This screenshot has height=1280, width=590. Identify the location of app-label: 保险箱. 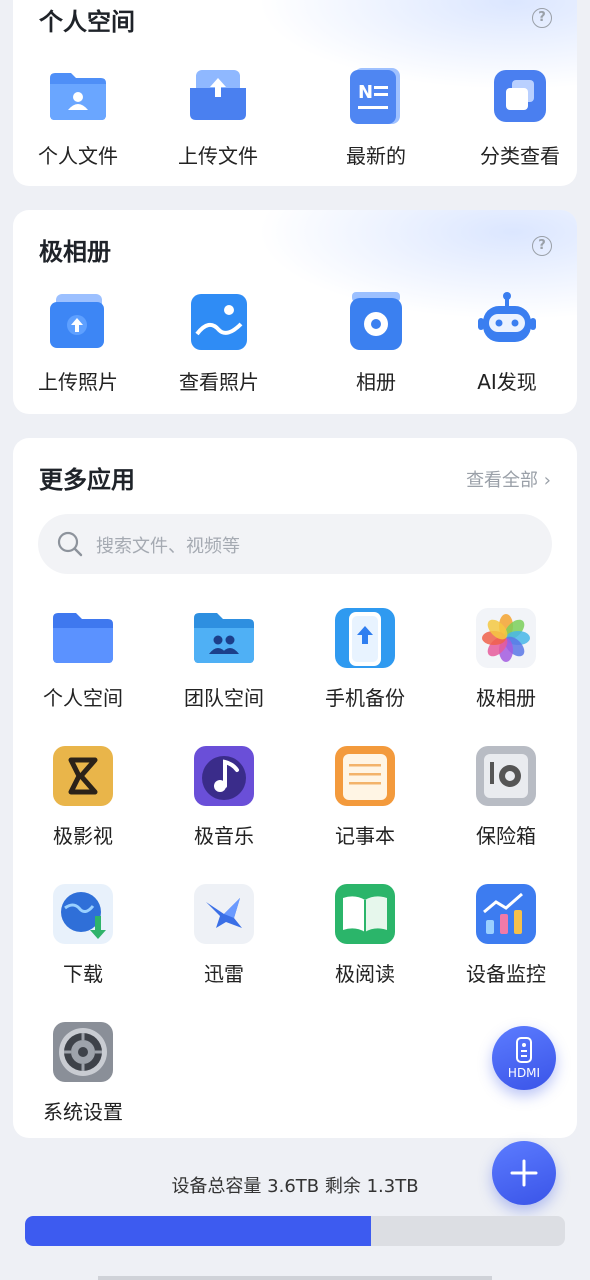
(506, 836).